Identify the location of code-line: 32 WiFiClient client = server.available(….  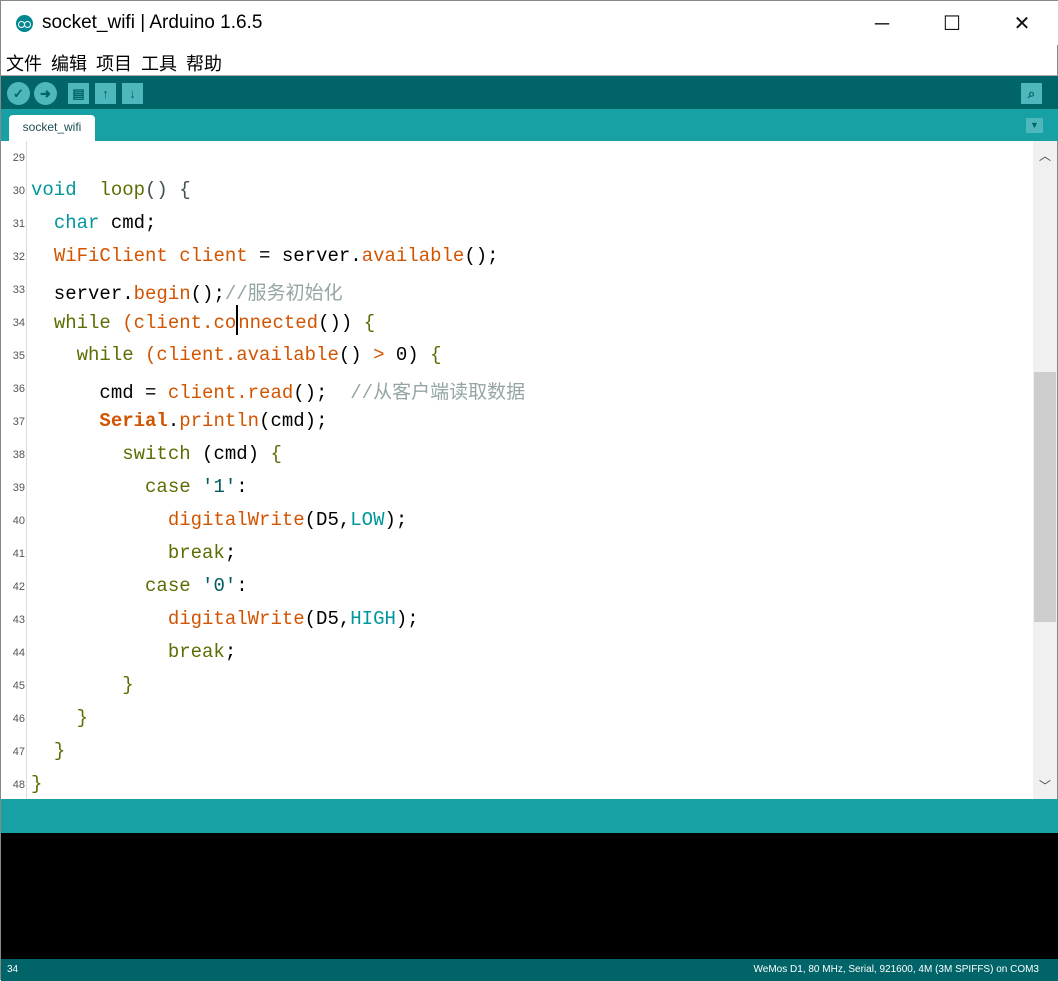
(516, 257).